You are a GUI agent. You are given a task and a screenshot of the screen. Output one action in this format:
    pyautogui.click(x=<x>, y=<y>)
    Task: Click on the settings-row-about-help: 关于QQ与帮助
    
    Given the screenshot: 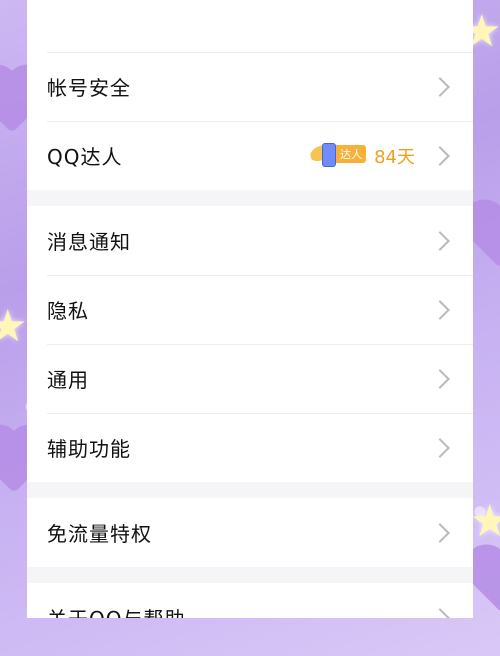 What is the action you would take?
    pyautogui.click(x=250, y=600)
    